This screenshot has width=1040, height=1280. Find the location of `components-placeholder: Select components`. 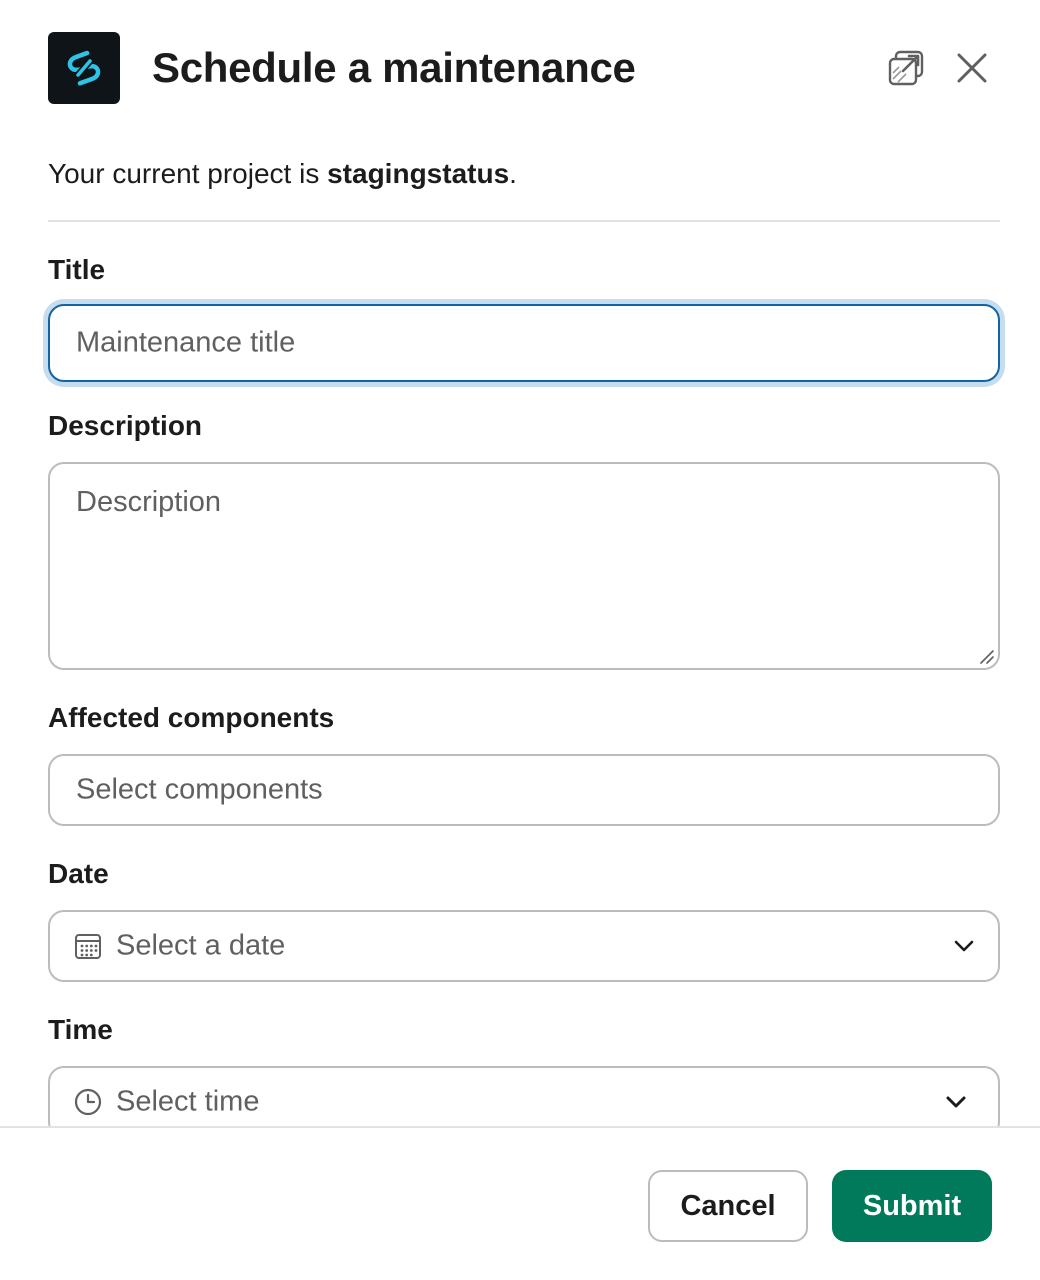

components-placeholder: Select components is located at coordinates (199, 789).